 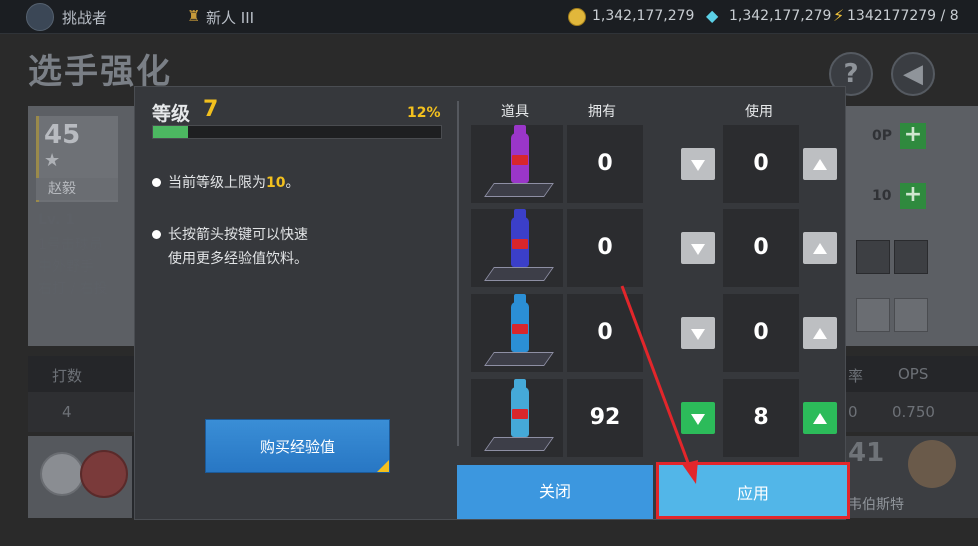 What do you see at coordinates (211, 109) in the screenshot?
I see `level-value: 7` at bounding box center [211, 109].